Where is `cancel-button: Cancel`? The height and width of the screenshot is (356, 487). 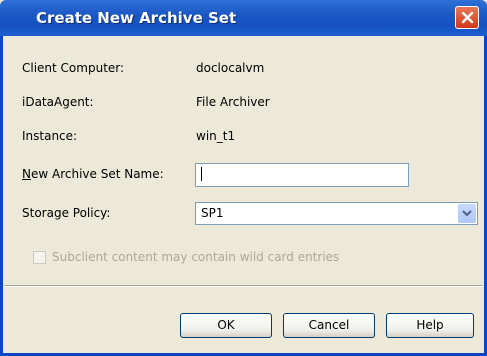 cancel-button: Cancel is located at coordinates (329, 325).